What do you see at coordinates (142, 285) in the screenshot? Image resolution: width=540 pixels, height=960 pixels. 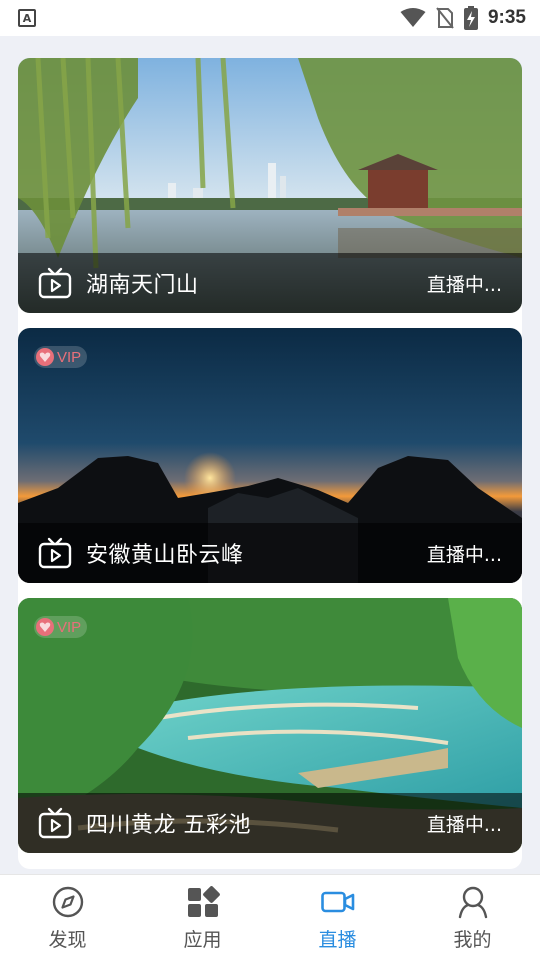 I see `live-card-title: 湖南天门山` at bounding box center [142, 285].